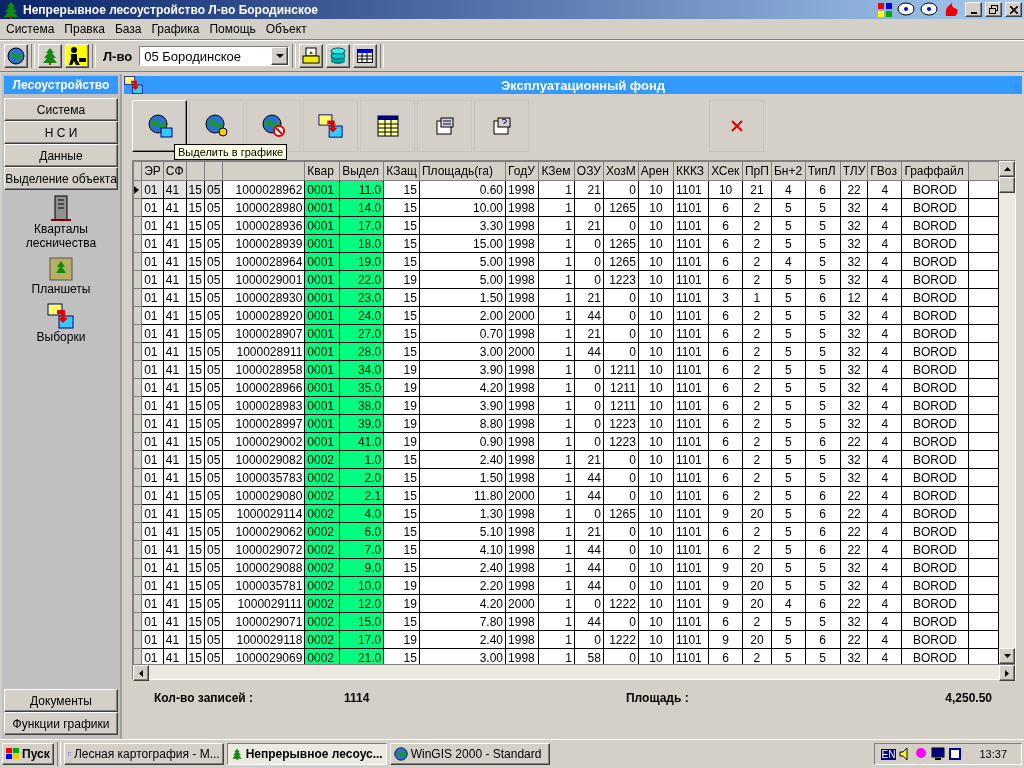 Image resolution: width=1024 pixels, height=768 pixels. I want to click on menu-item: Помощь, so click(233, 29).